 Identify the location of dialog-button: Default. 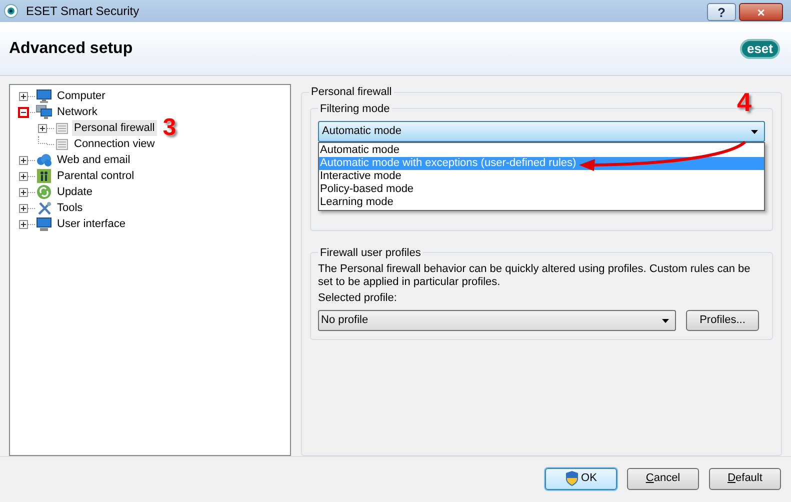
(745, 479).